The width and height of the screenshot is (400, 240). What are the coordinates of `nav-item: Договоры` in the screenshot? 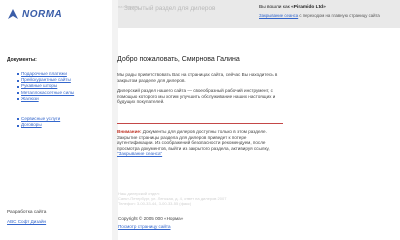 It's located at (38, 125).